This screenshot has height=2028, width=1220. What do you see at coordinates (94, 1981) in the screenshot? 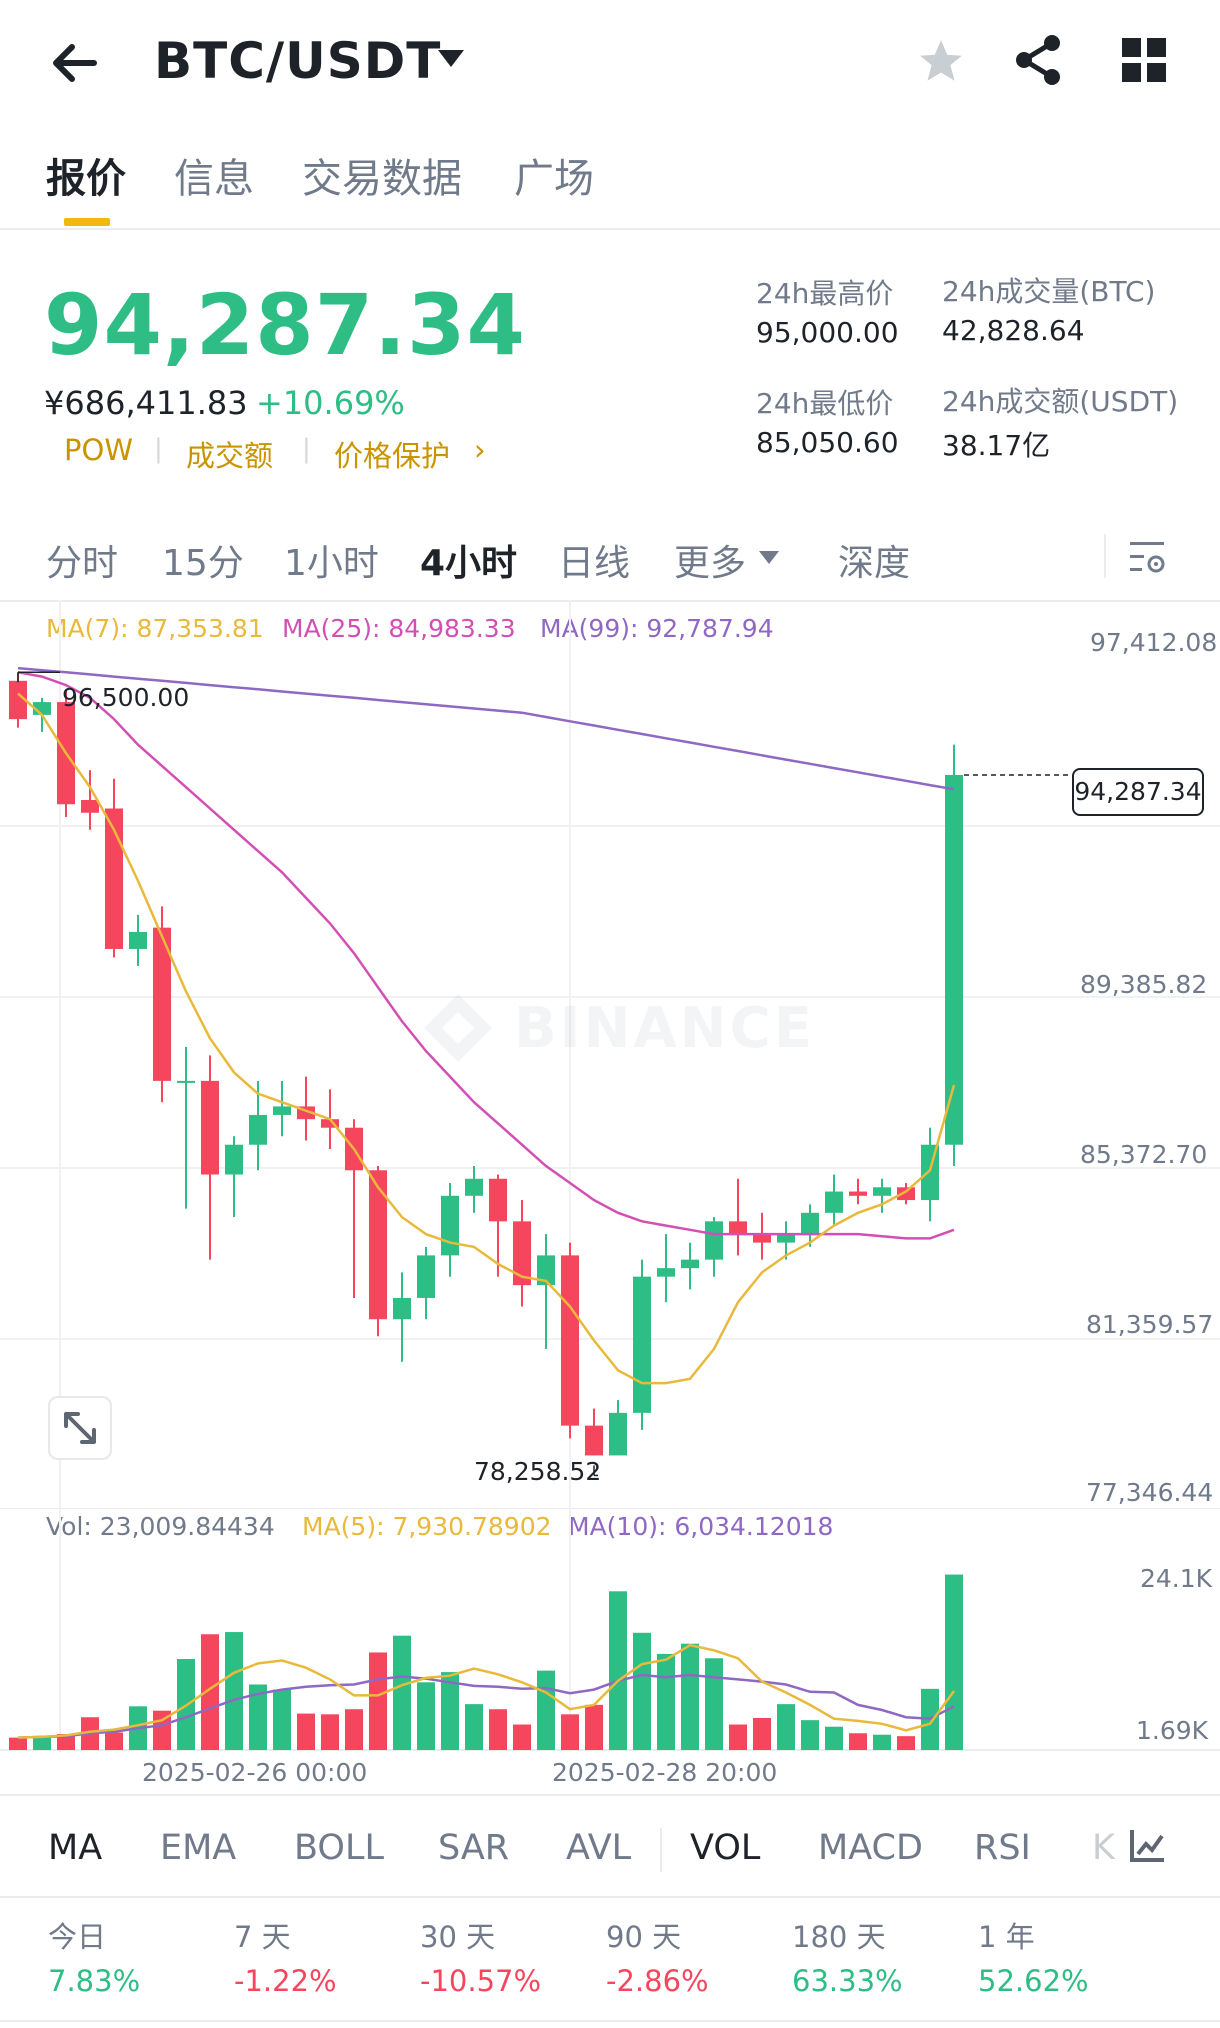
I see `perf-period-value: 7.83%` at bounding box center [94, 1981].